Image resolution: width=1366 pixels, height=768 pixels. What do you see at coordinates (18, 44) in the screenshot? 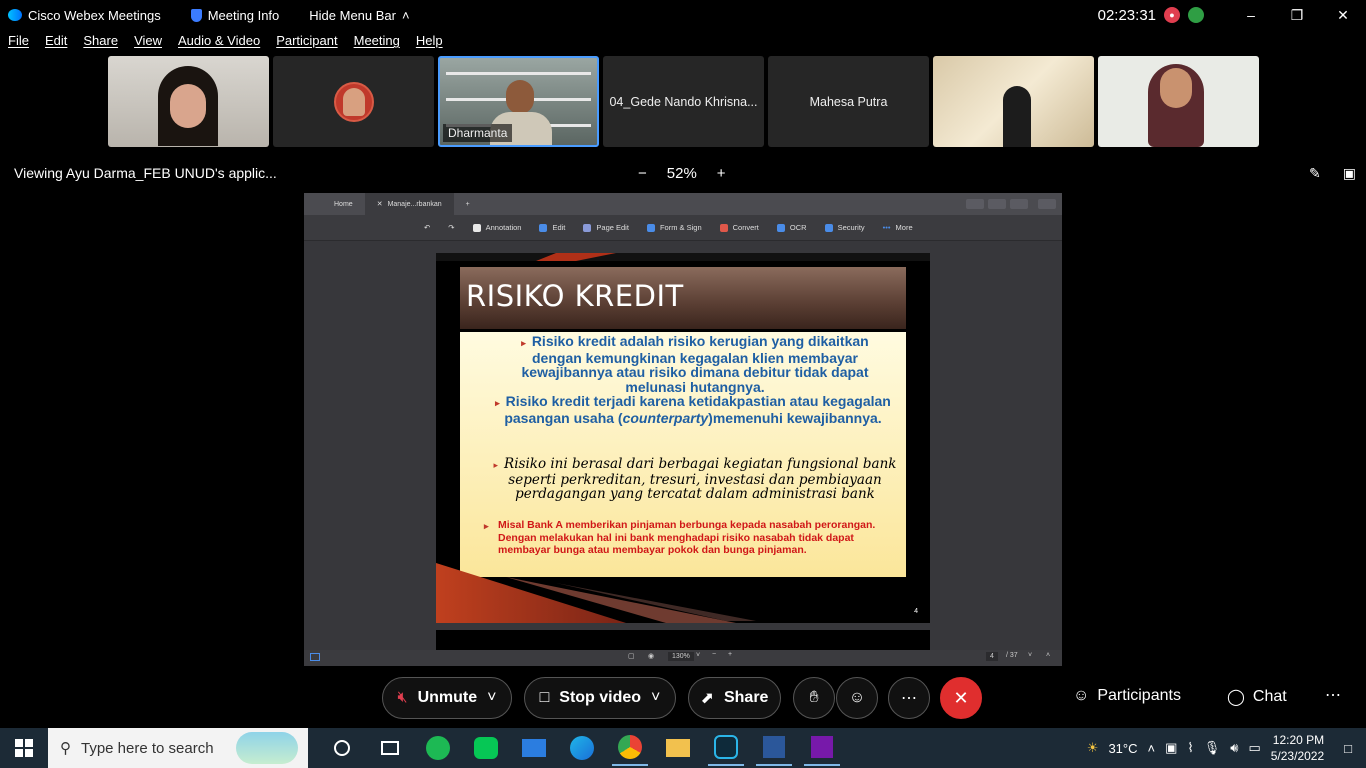
I see `menu-file: File` at bounding box center [18, 44].